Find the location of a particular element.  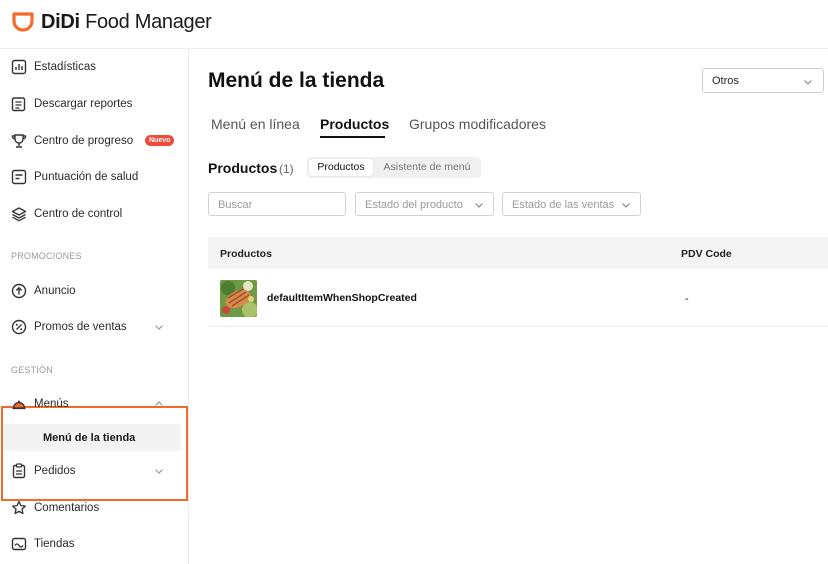

sidebar-item-anuncio: Anuncio is located at coordinates (94, 291).